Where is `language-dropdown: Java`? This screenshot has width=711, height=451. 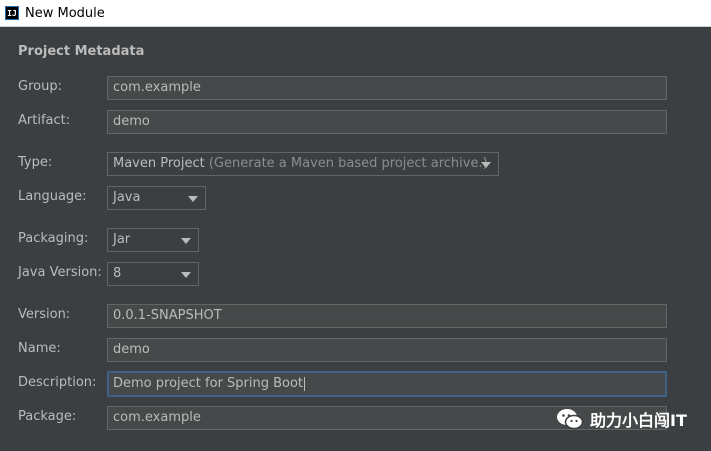
language-dropdown: Java is located at coordinates (156, 198).